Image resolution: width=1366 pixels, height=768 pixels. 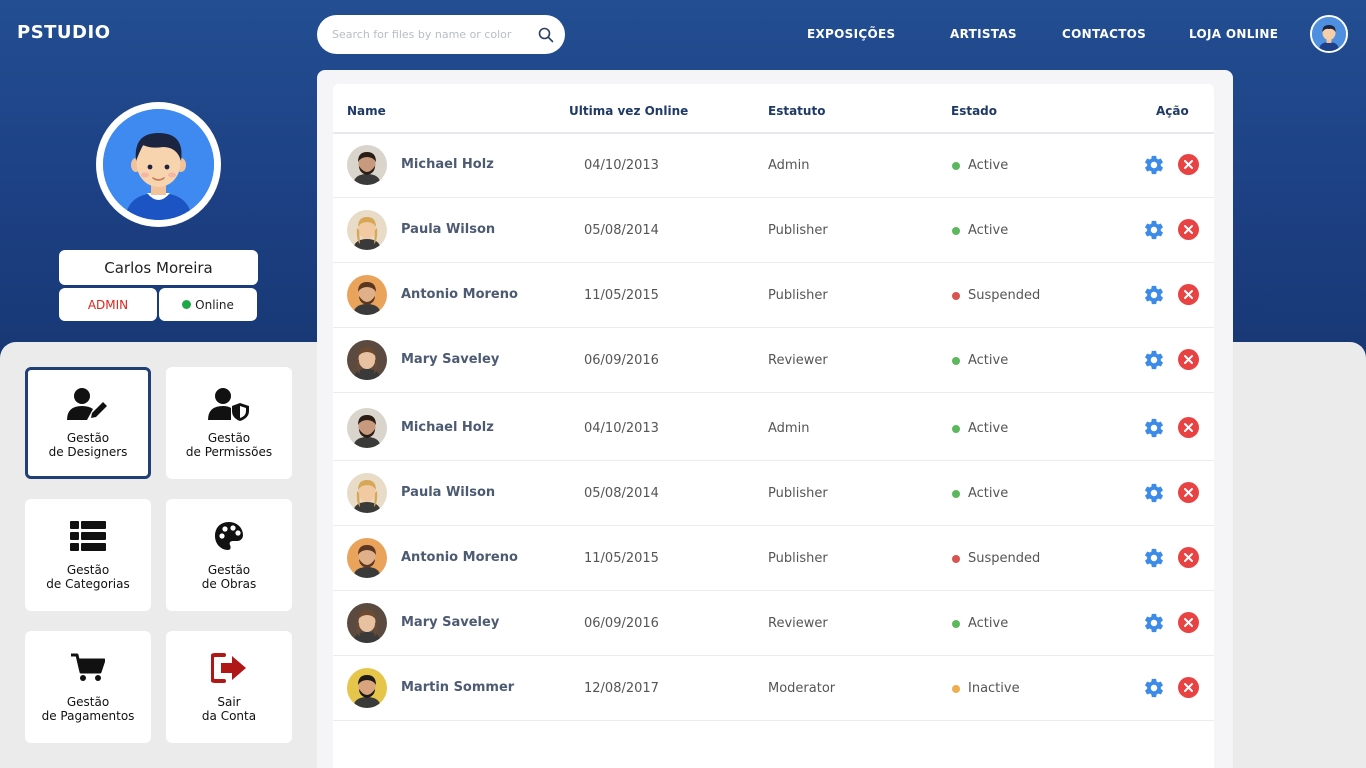 I want to click on user-name: Martin Sommer, so click(x=457, y=687).